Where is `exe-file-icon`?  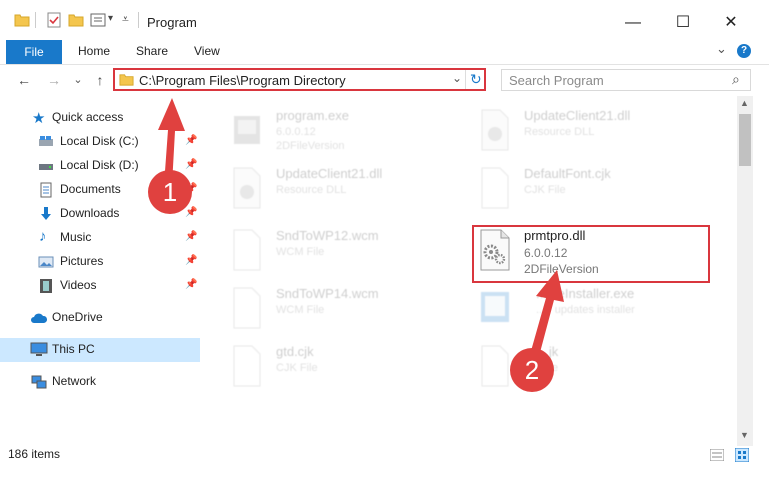 exe-file-icon is located at coordinates (247, 130).